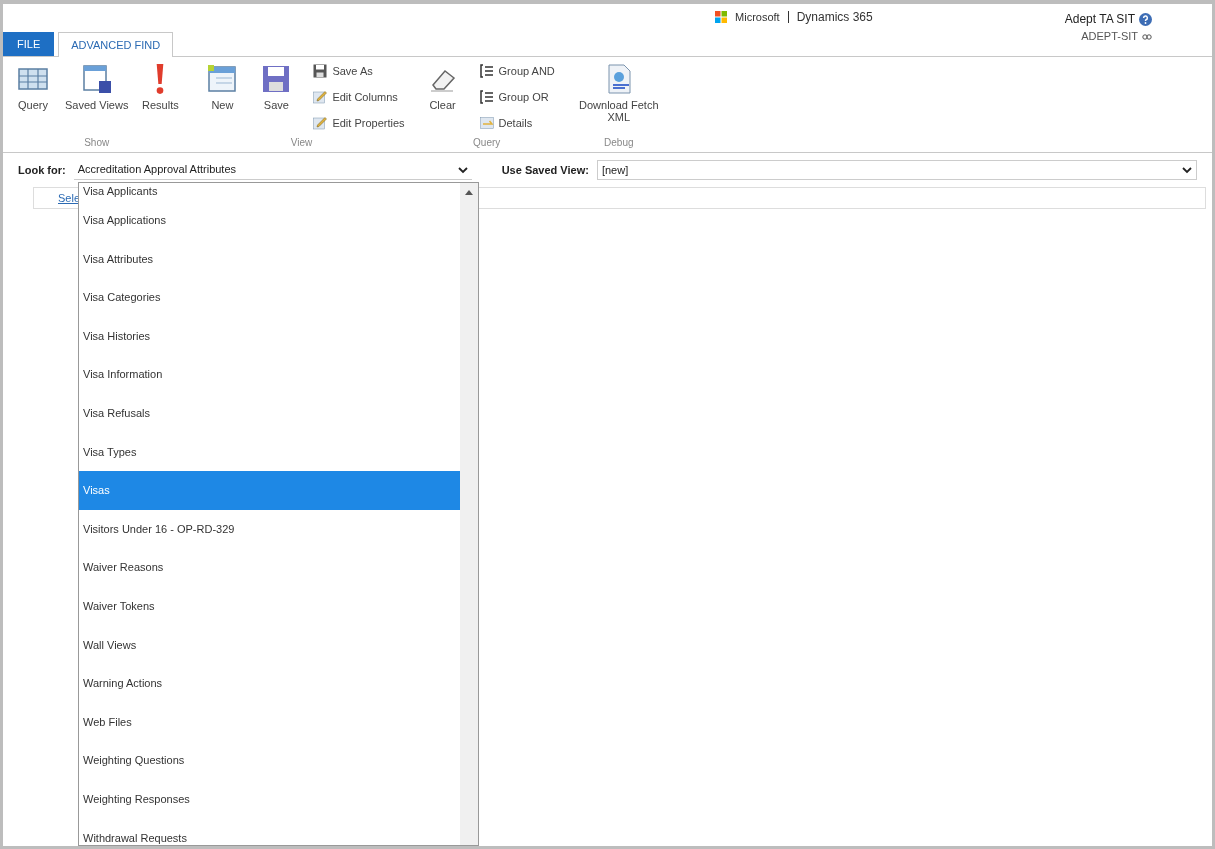 Image resolution: width=1215 pixels, height=849 pixels. What do you see at coordinates (276, 86) in the screenshot?
I see `ribbon-button: Save` at bounding box center [276, 86].